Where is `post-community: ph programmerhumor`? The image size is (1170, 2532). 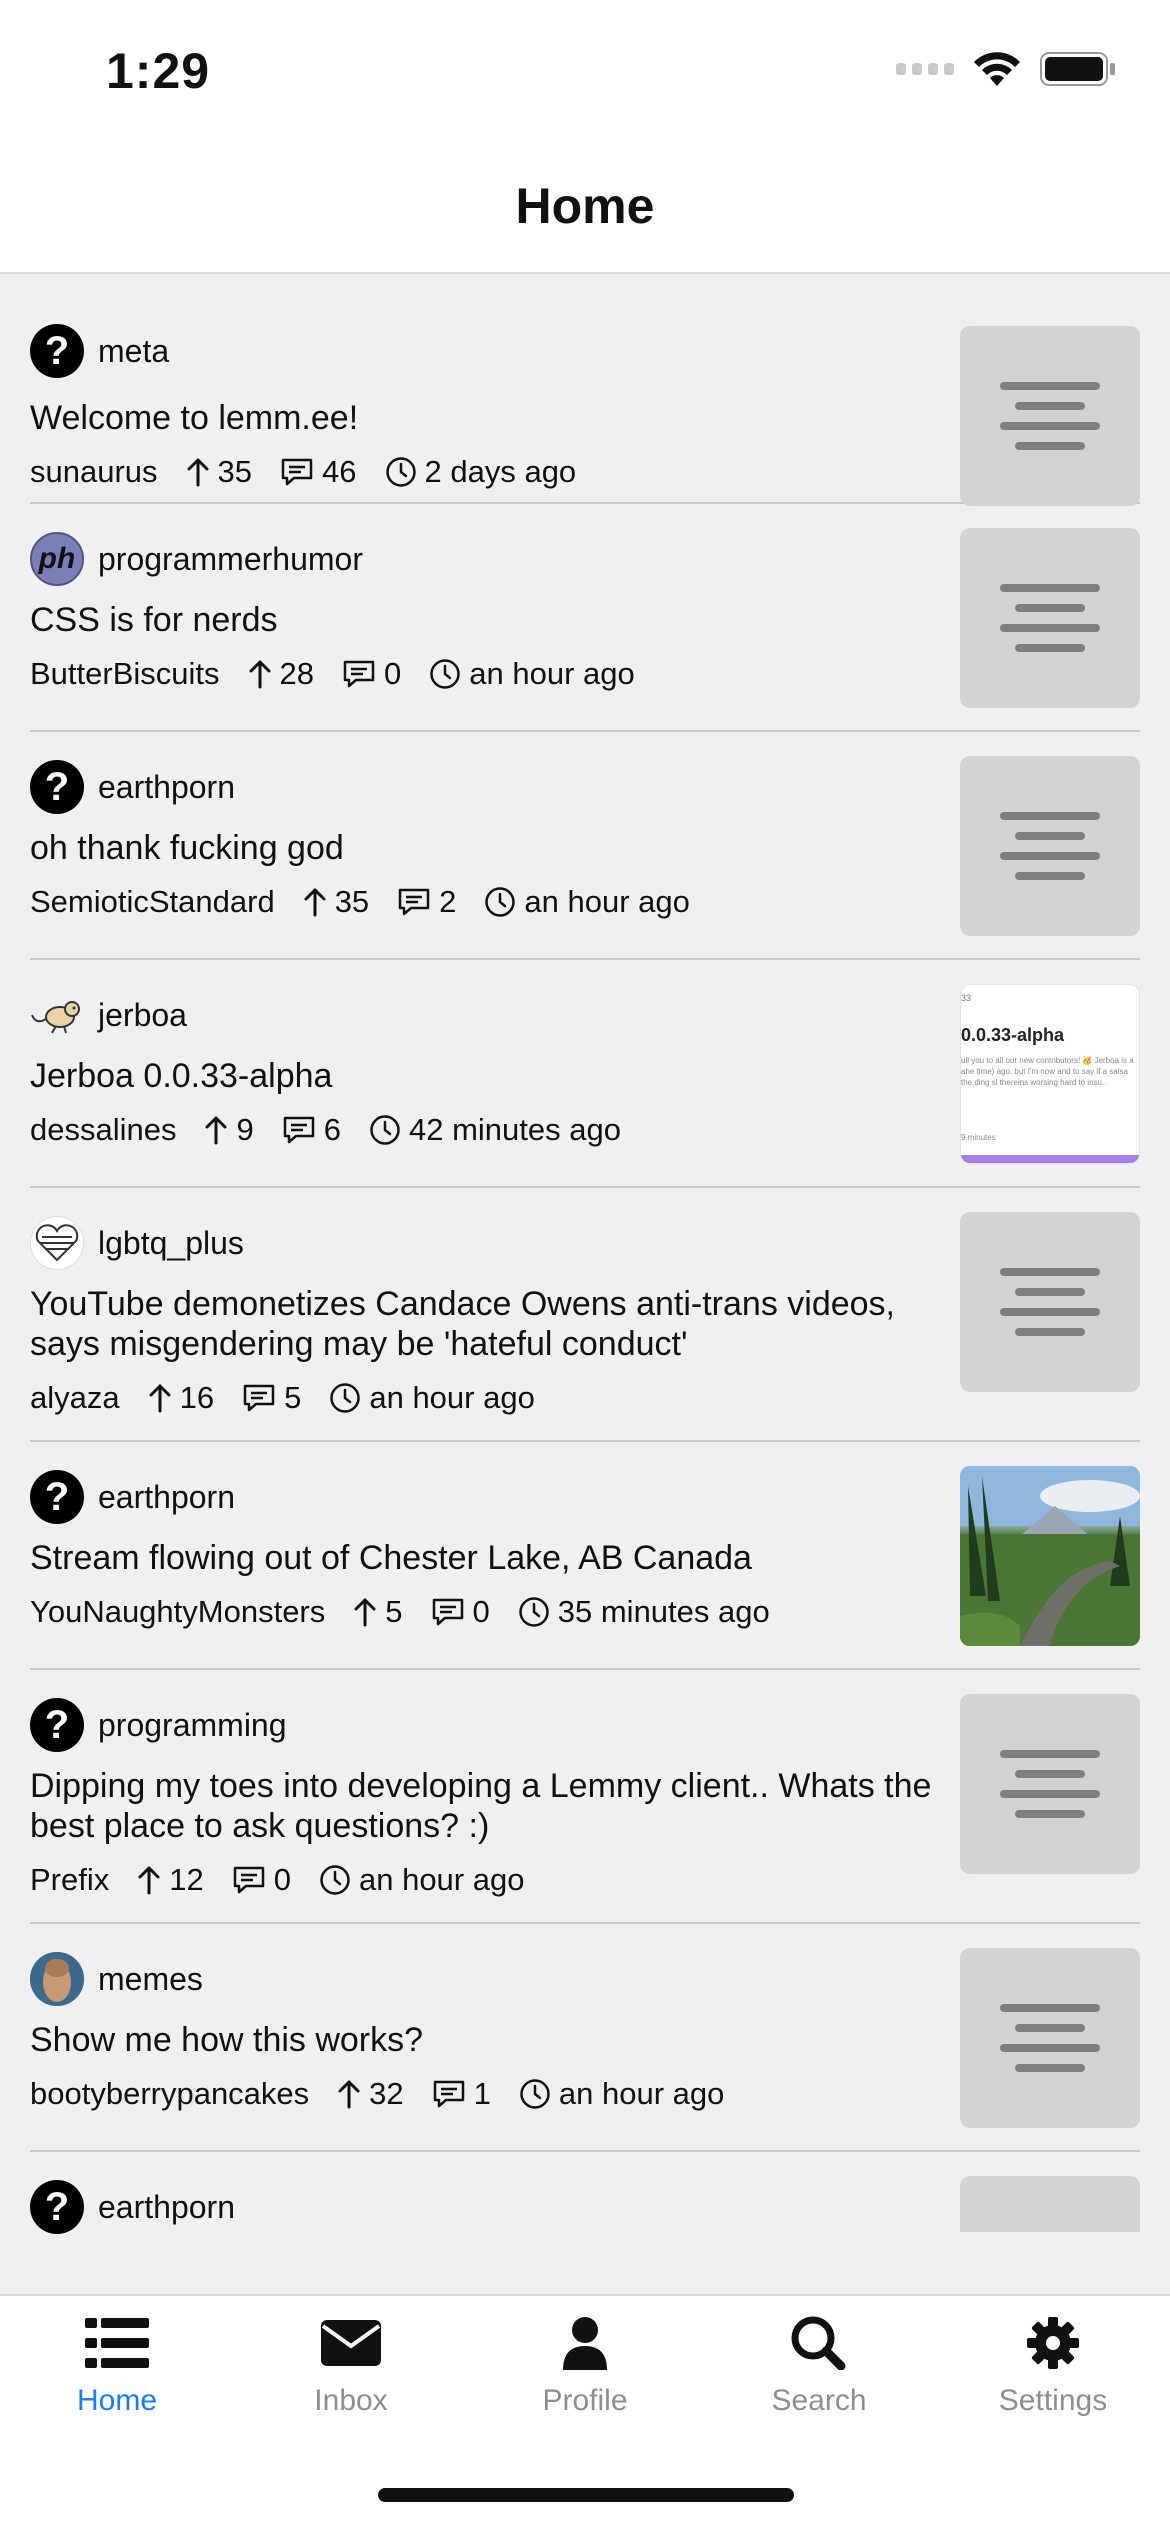
post-community: ph programmerhumor is located at coordinates (196, 559).